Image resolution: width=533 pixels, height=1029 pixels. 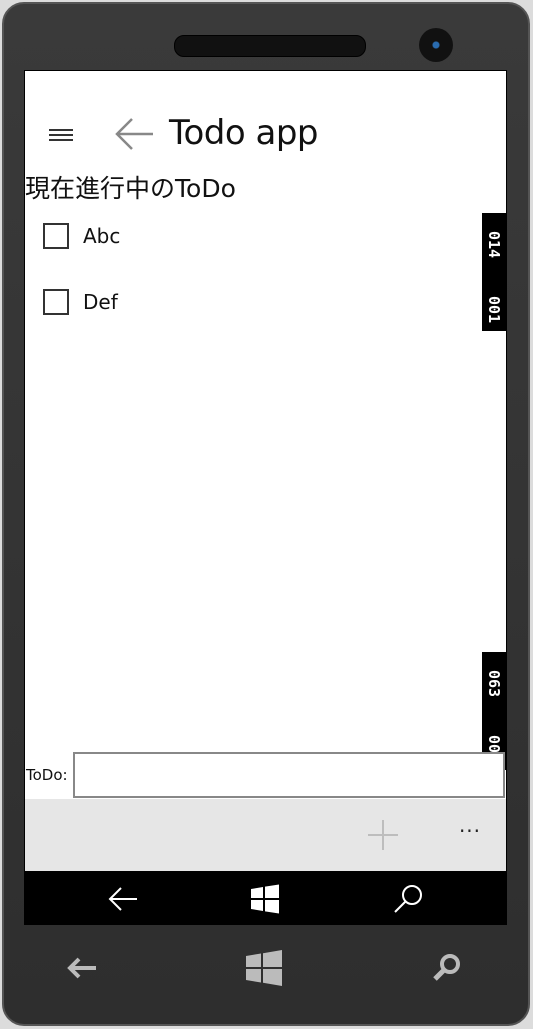 I want to click on todo-input, so click(x=289, y=775).